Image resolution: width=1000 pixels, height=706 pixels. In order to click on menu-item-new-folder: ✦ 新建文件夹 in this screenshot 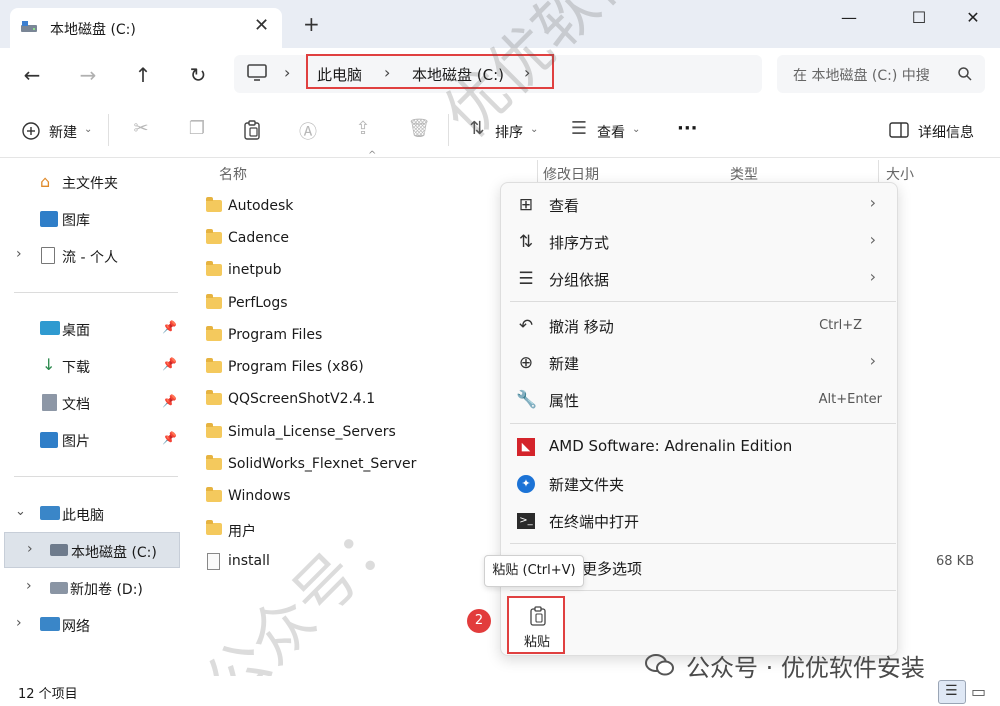, I will do `click(700, 484)`.